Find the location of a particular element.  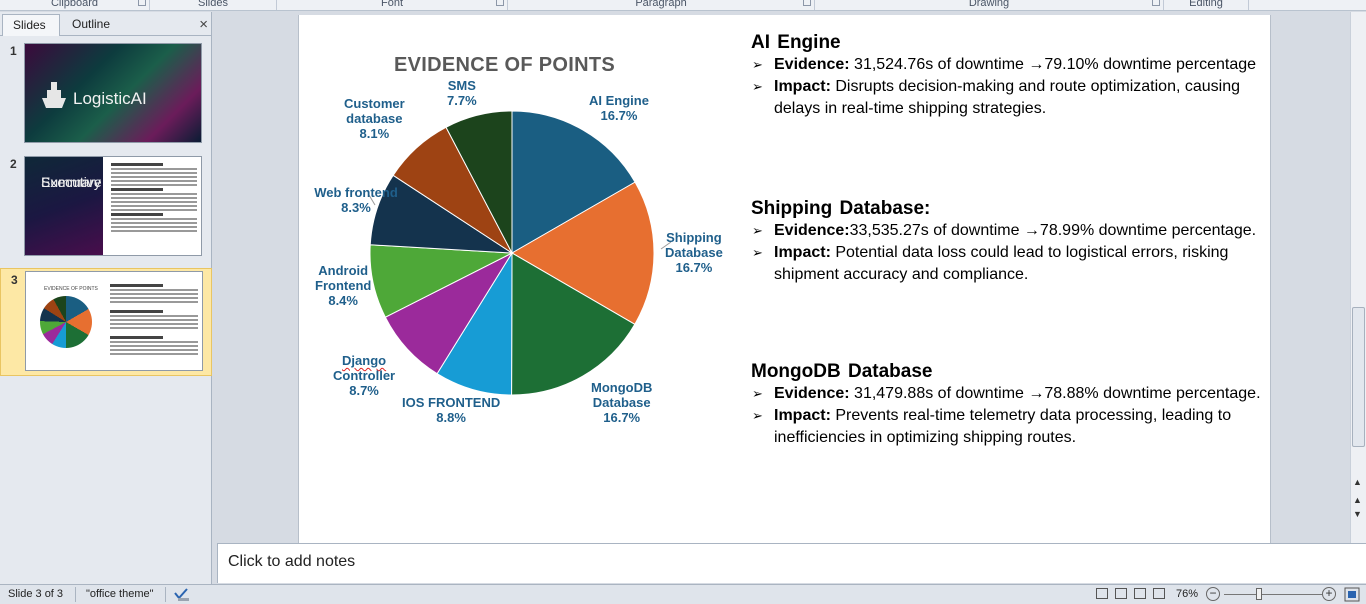

zoom-out-button: − is located at coordinates (1213, 594).